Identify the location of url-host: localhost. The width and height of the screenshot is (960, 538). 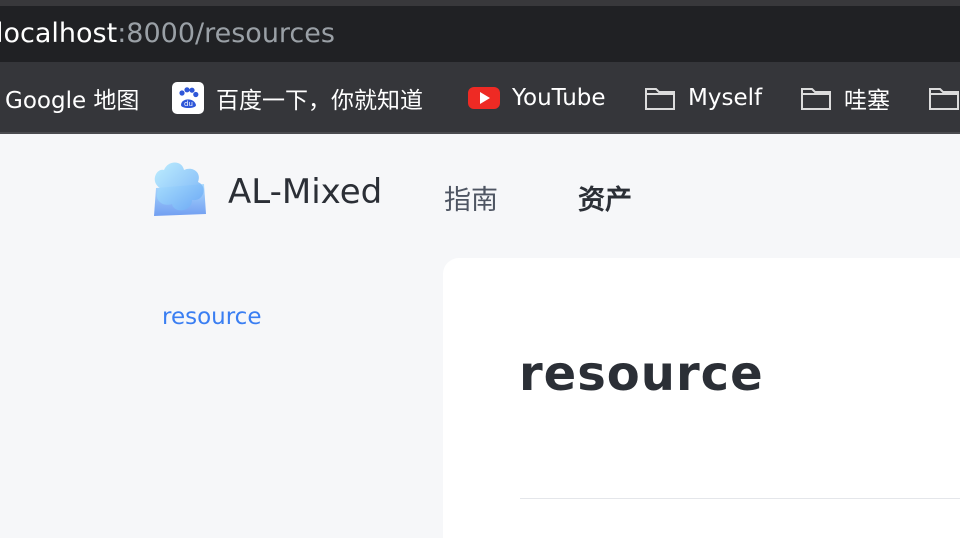
(59, 33).